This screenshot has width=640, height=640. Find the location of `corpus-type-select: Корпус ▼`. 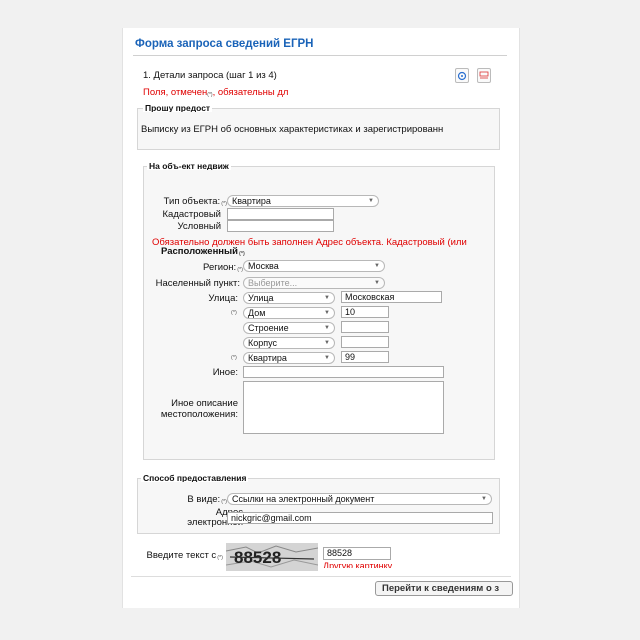

corpus-type-select: Корпус ▼ is located at coordinates (289, 343).